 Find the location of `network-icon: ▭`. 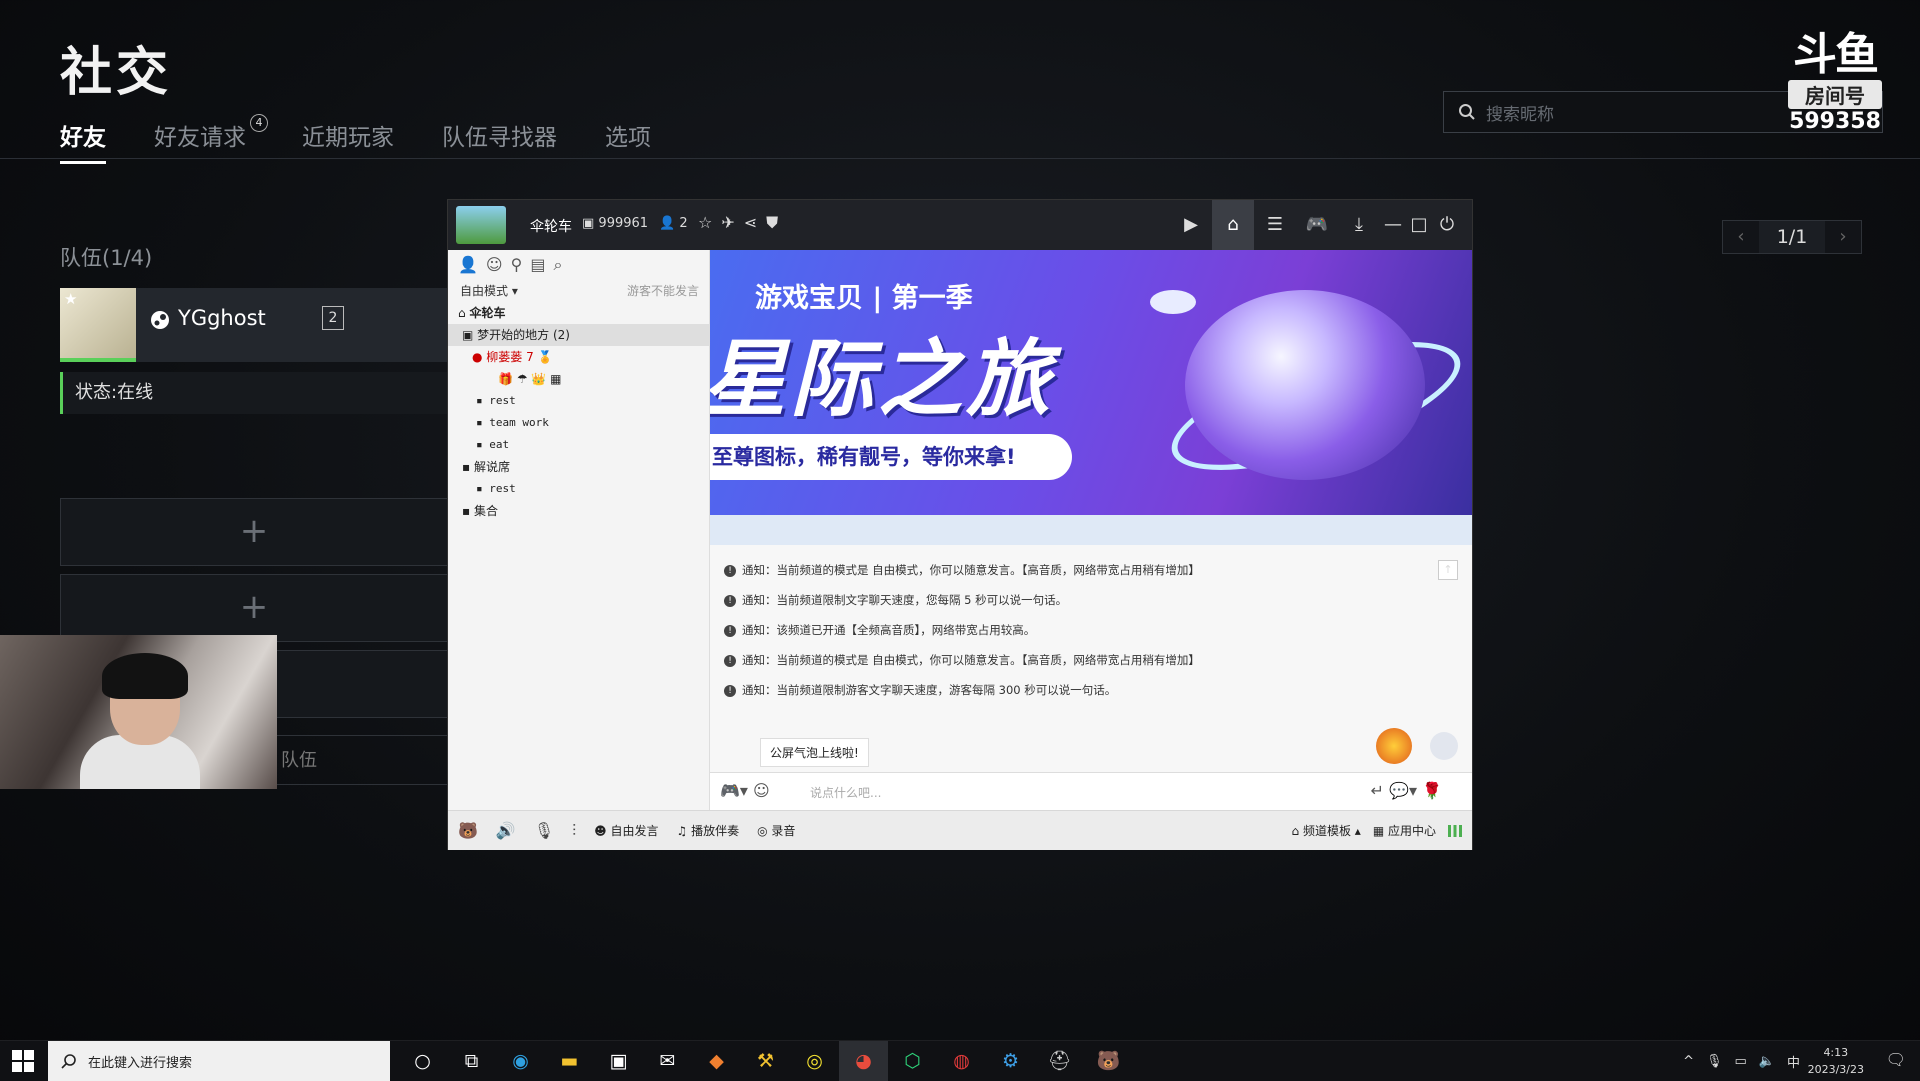

network-icon: ▭ is located at coordinates (1741, 1061).